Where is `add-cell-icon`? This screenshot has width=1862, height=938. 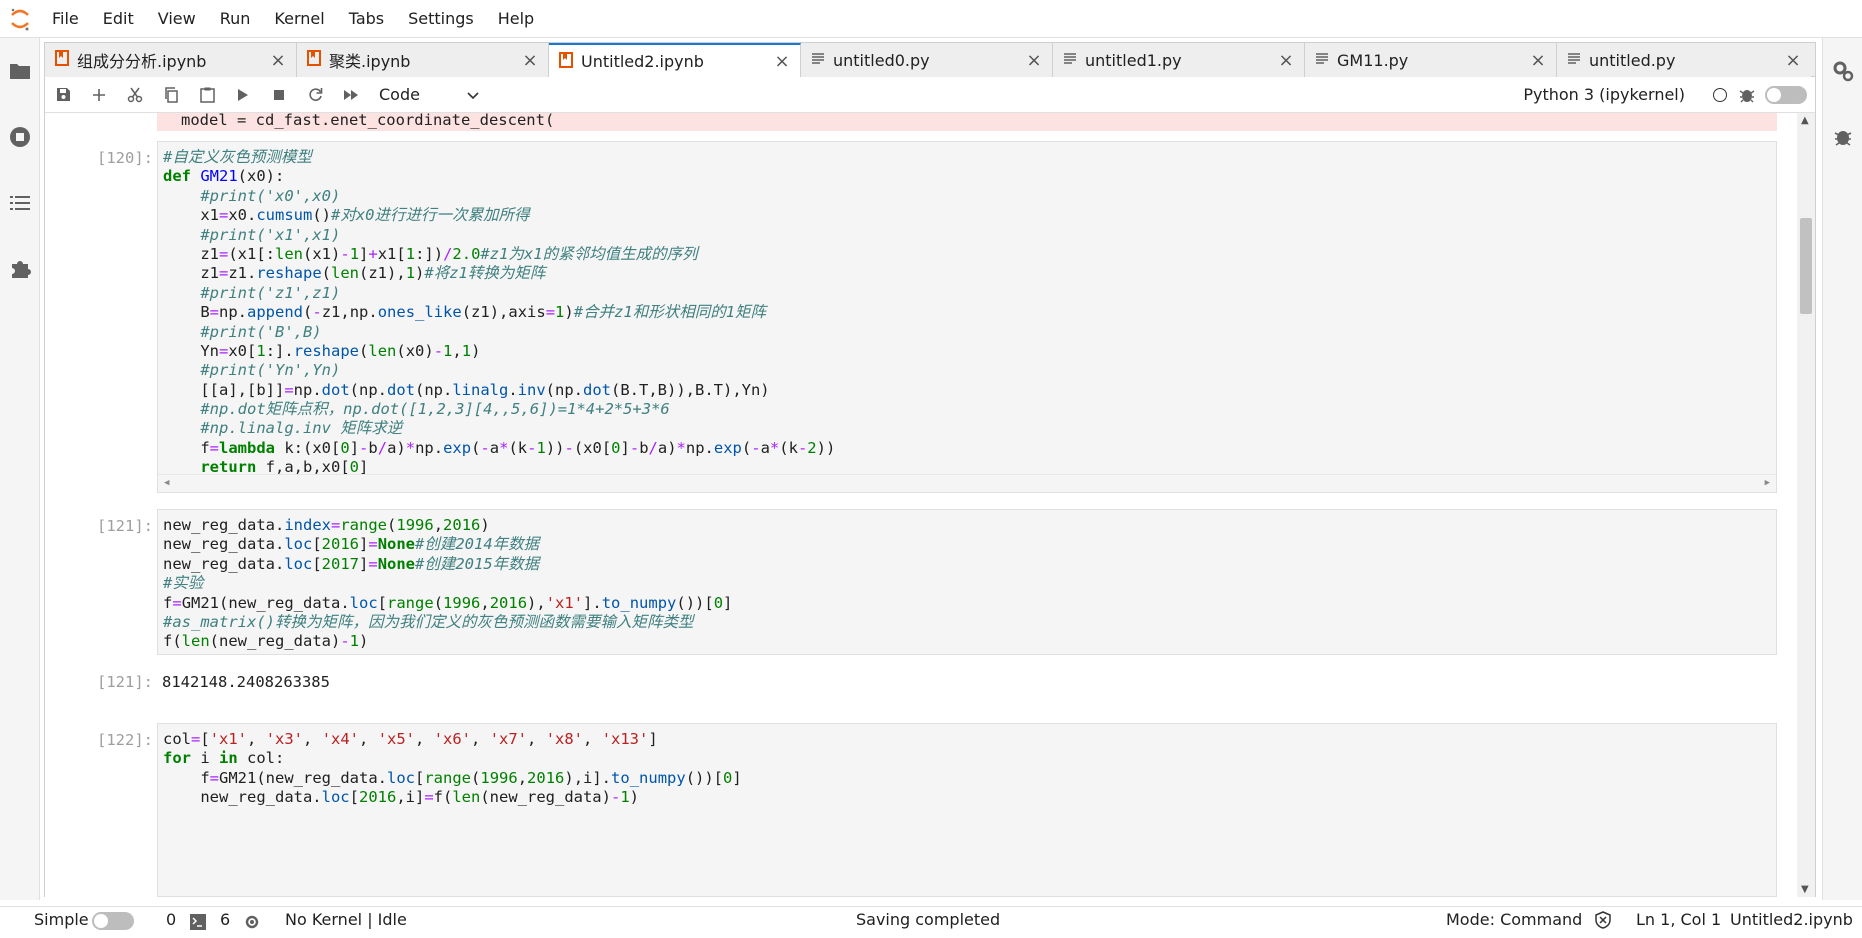 add-cell-icon is located at coordinates (99, 95).